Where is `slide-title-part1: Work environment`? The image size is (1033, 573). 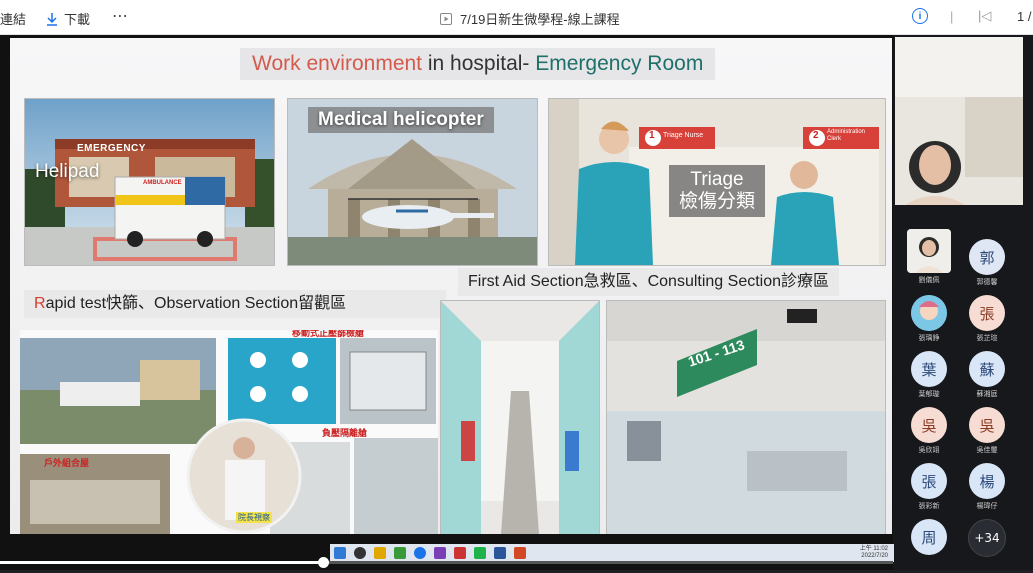 slide-title-part1: Work environment is located at coordinates (337, 63).